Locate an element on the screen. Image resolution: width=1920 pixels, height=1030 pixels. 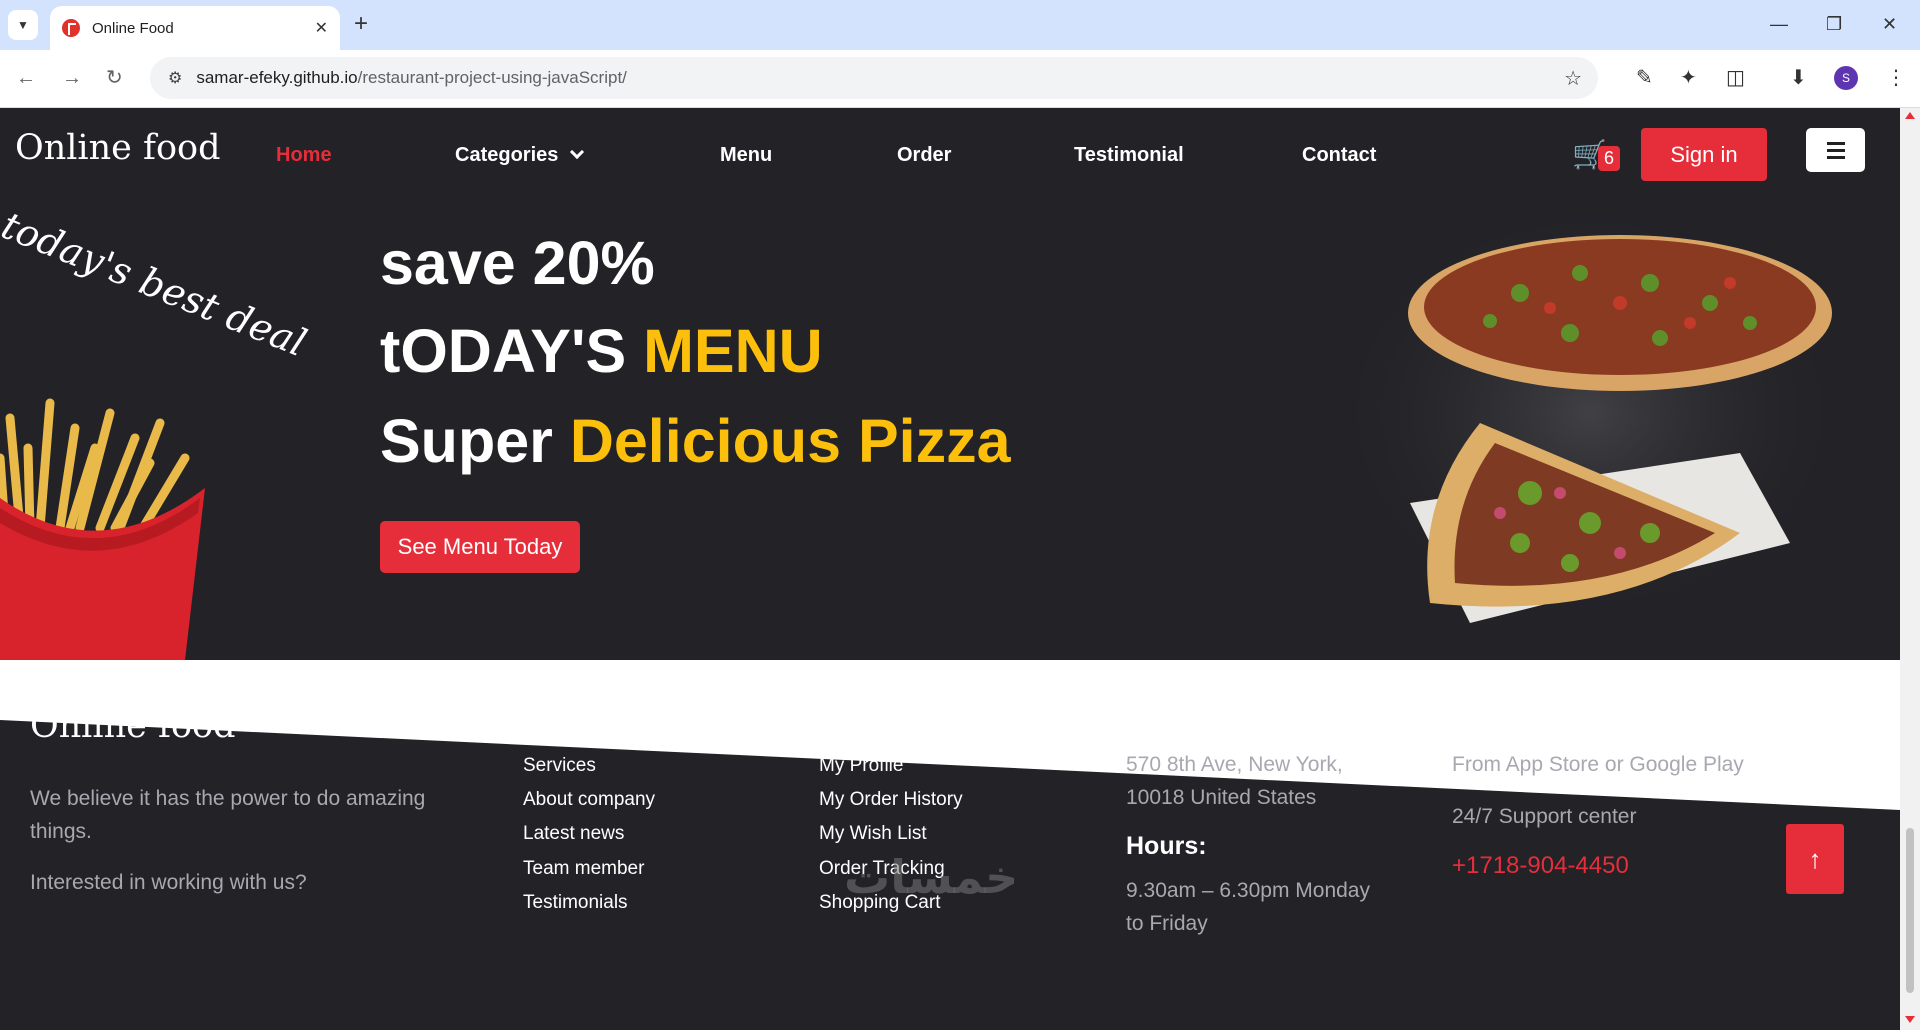
footer-link-news: Latest news is located at coordinates (573, 834).